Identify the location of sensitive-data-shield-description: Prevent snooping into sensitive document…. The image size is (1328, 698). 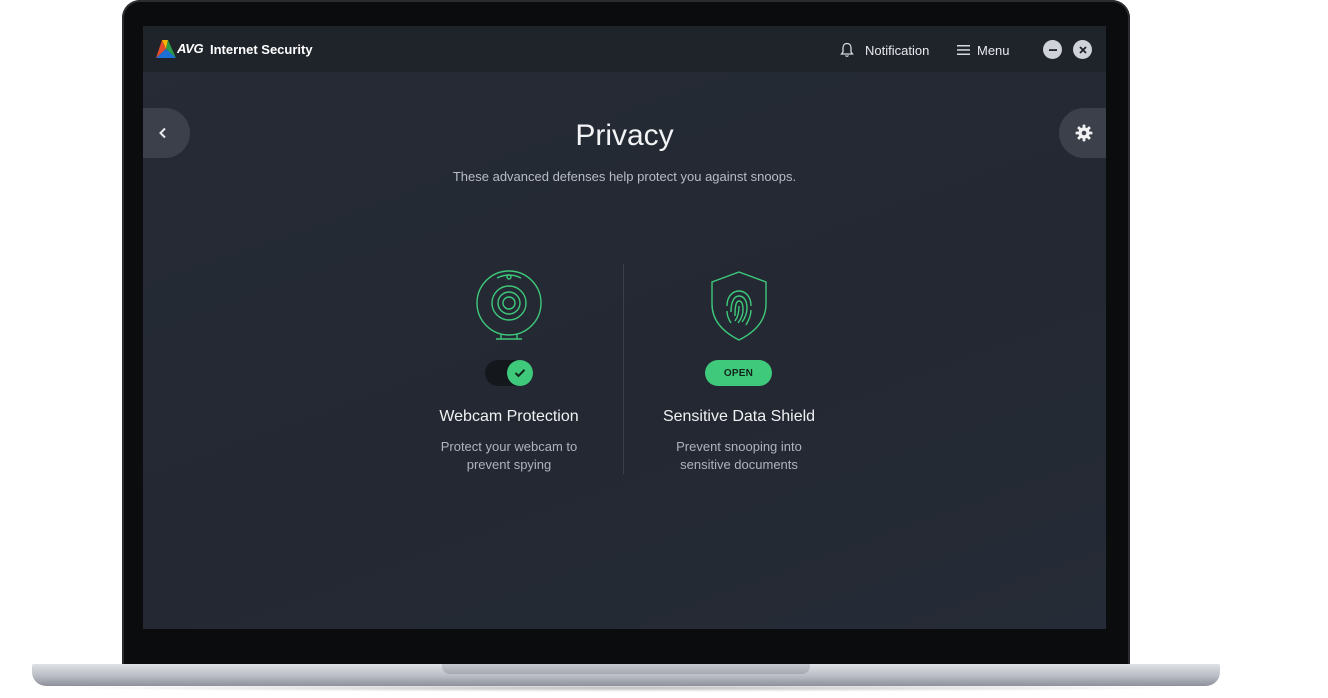
(739, 456).